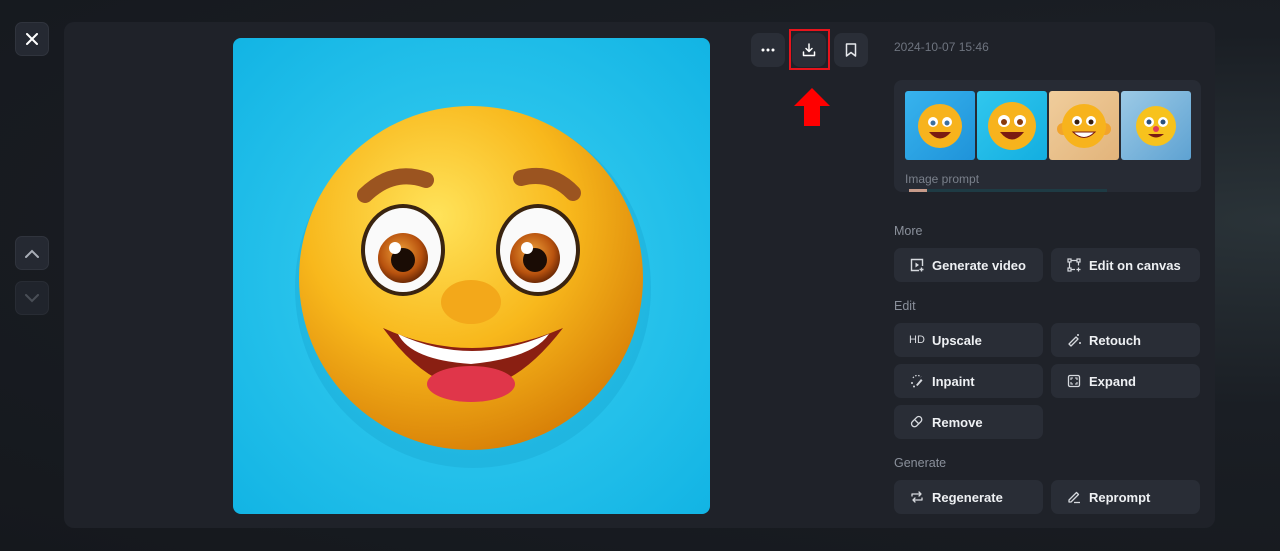 The image size is (1280, 551). Describe the element at coordinates (917, 381) in the screenshot. I see `inpaint-brush-icon` at that location.